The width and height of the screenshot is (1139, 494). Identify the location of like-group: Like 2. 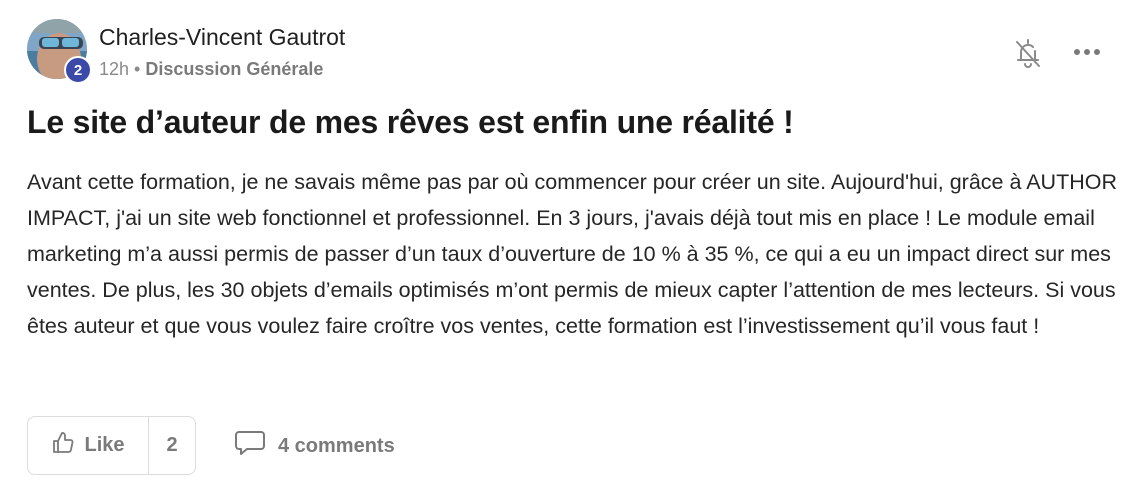
(111, 445).